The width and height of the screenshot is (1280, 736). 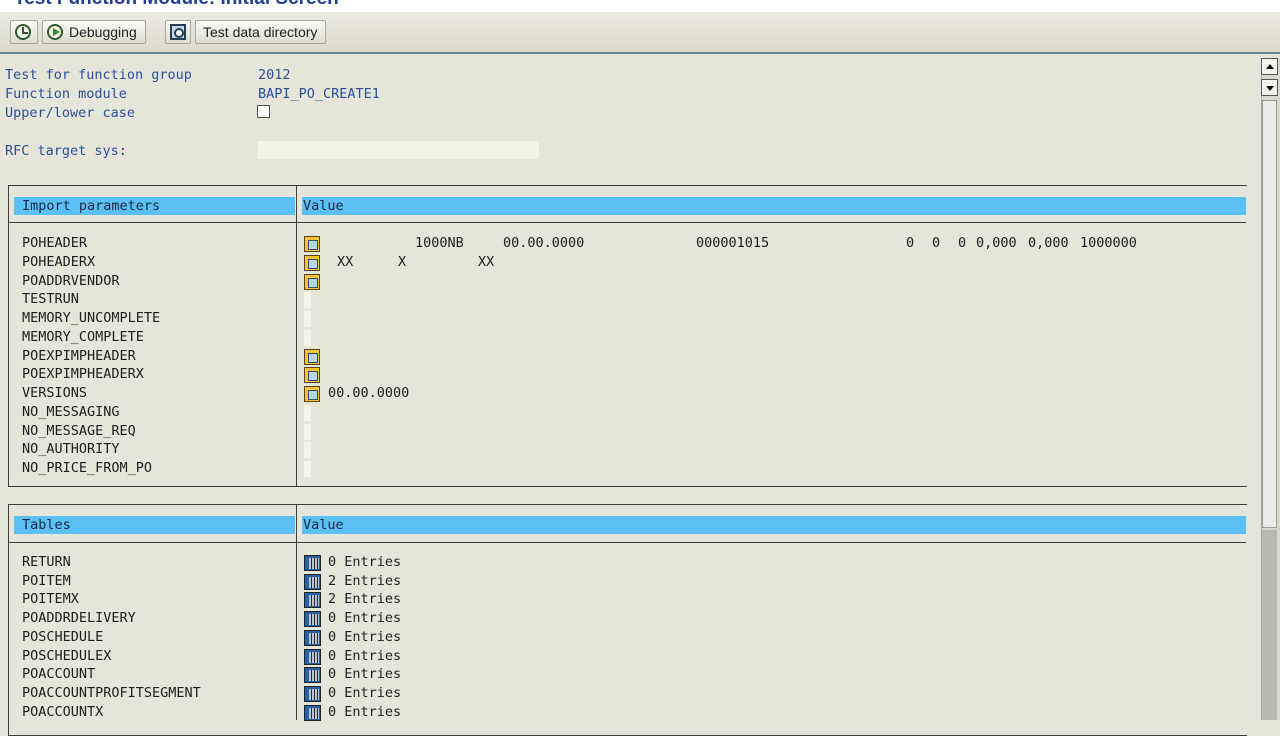 What do you see at coordinates (1269, 87) in the screenshot?
I see `scroll-down-icon` at bounding box center [1269, 87].